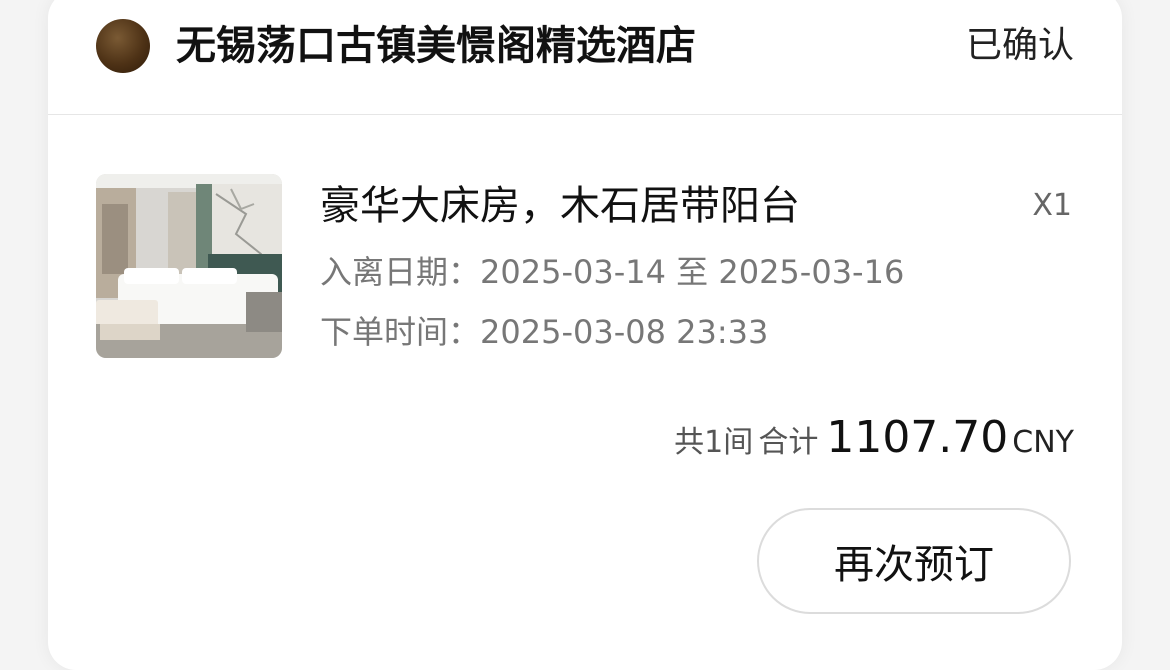 Image resolution: width=1170 pixels, height=670 pixels. Describe the element at coordinates (1019, 45) in the screenshot. I see `order-status: 已确认` at that location.